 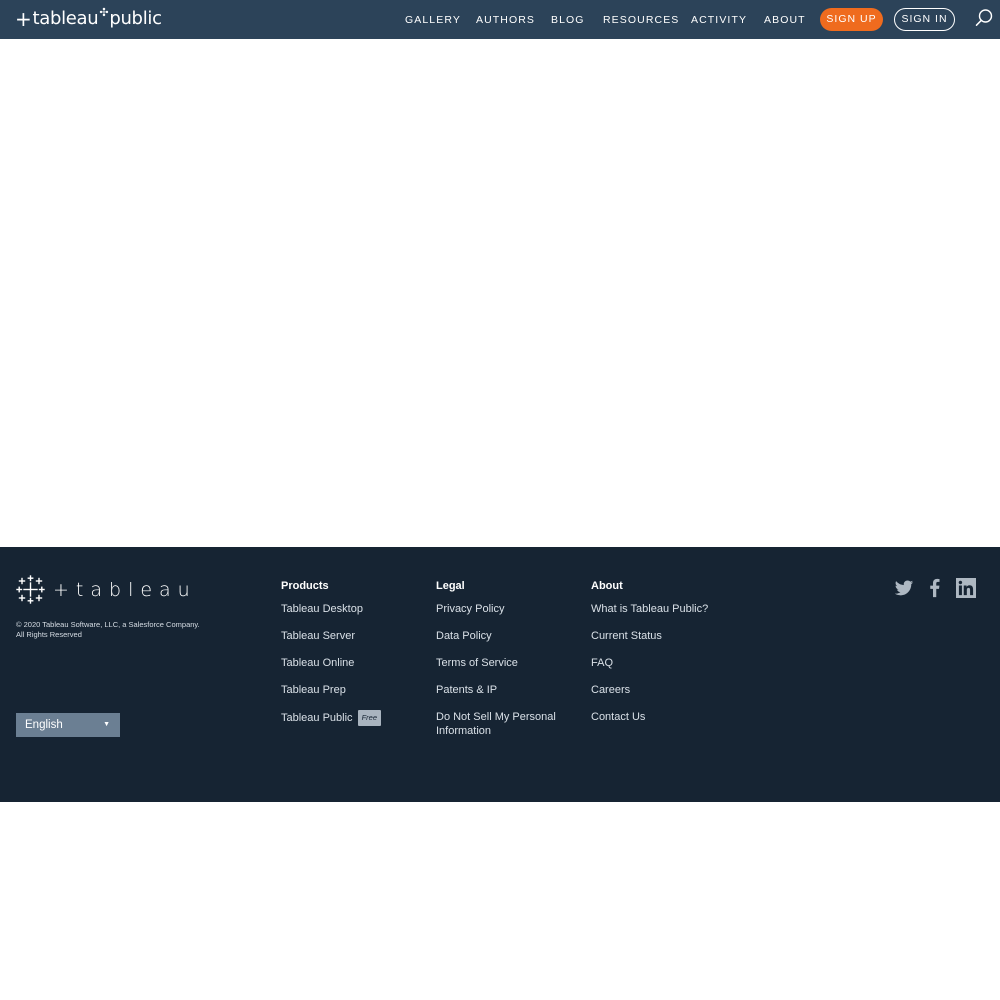 What do you see at coordinates (351, 636) in the screenshot?
I see `link-tableau-server: Tableau Server` at bounding box center [351, 636].